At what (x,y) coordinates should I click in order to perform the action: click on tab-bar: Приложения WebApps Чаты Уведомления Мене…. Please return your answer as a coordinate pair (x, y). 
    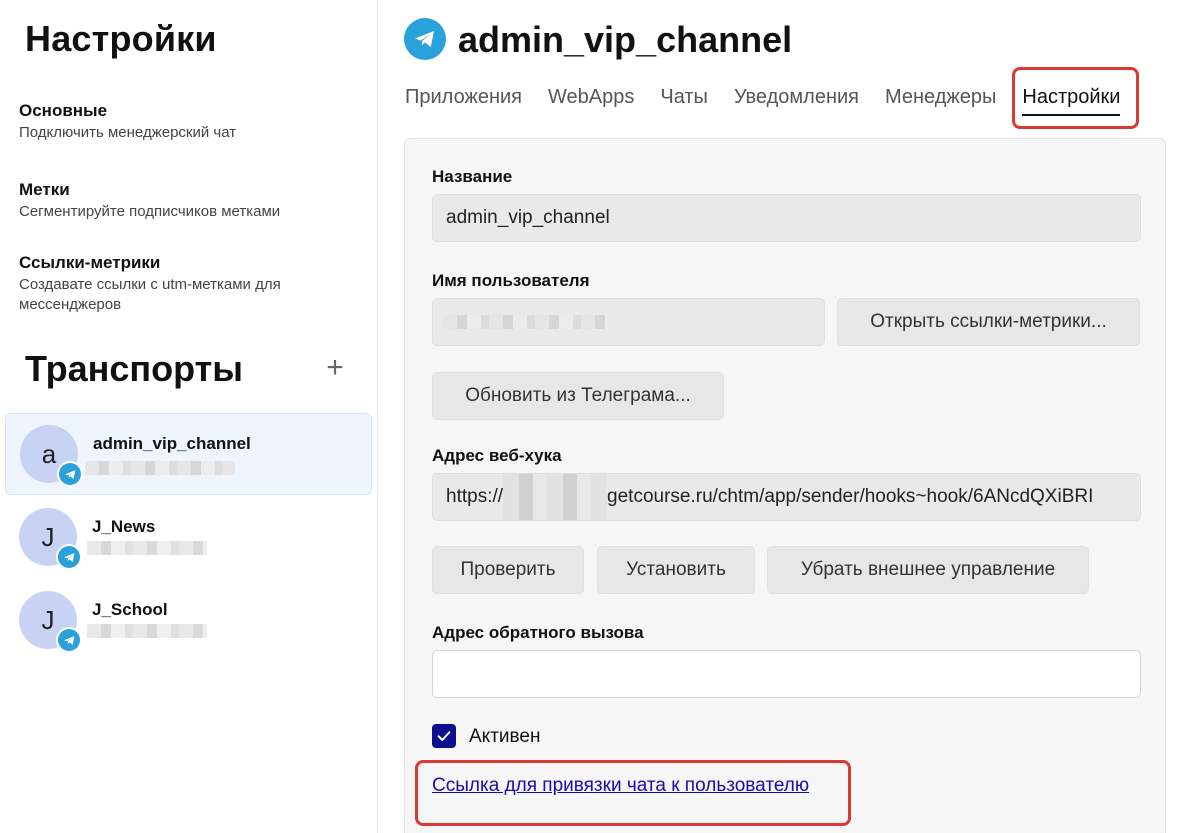
    Looking at the image, I should click on (775, 101).